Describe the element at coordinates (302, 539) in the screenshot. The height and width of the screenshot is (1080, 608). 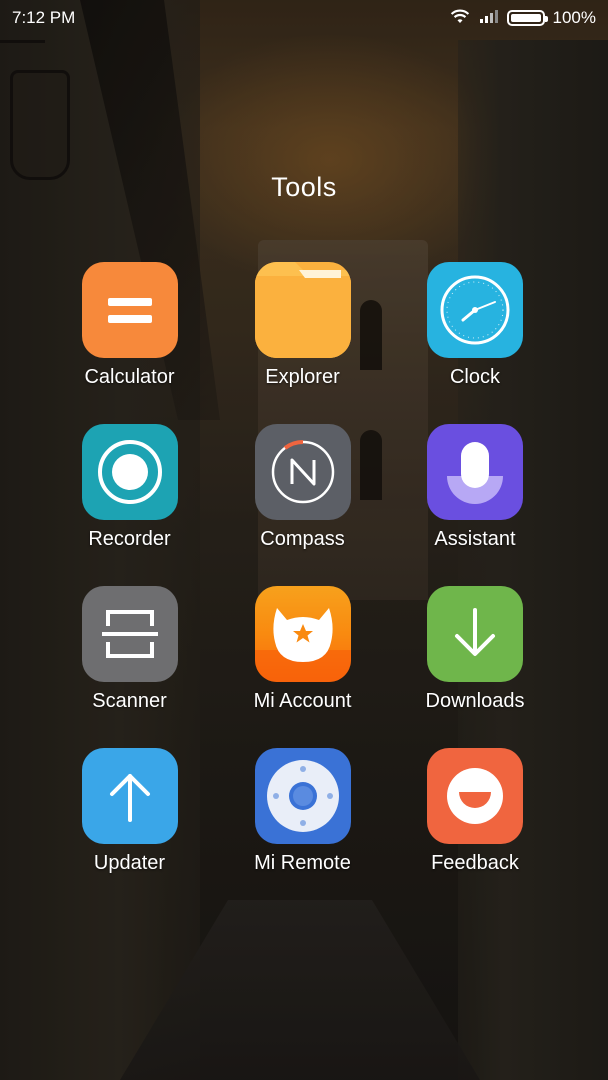
I see `app-label-compass: Compass` at that location.